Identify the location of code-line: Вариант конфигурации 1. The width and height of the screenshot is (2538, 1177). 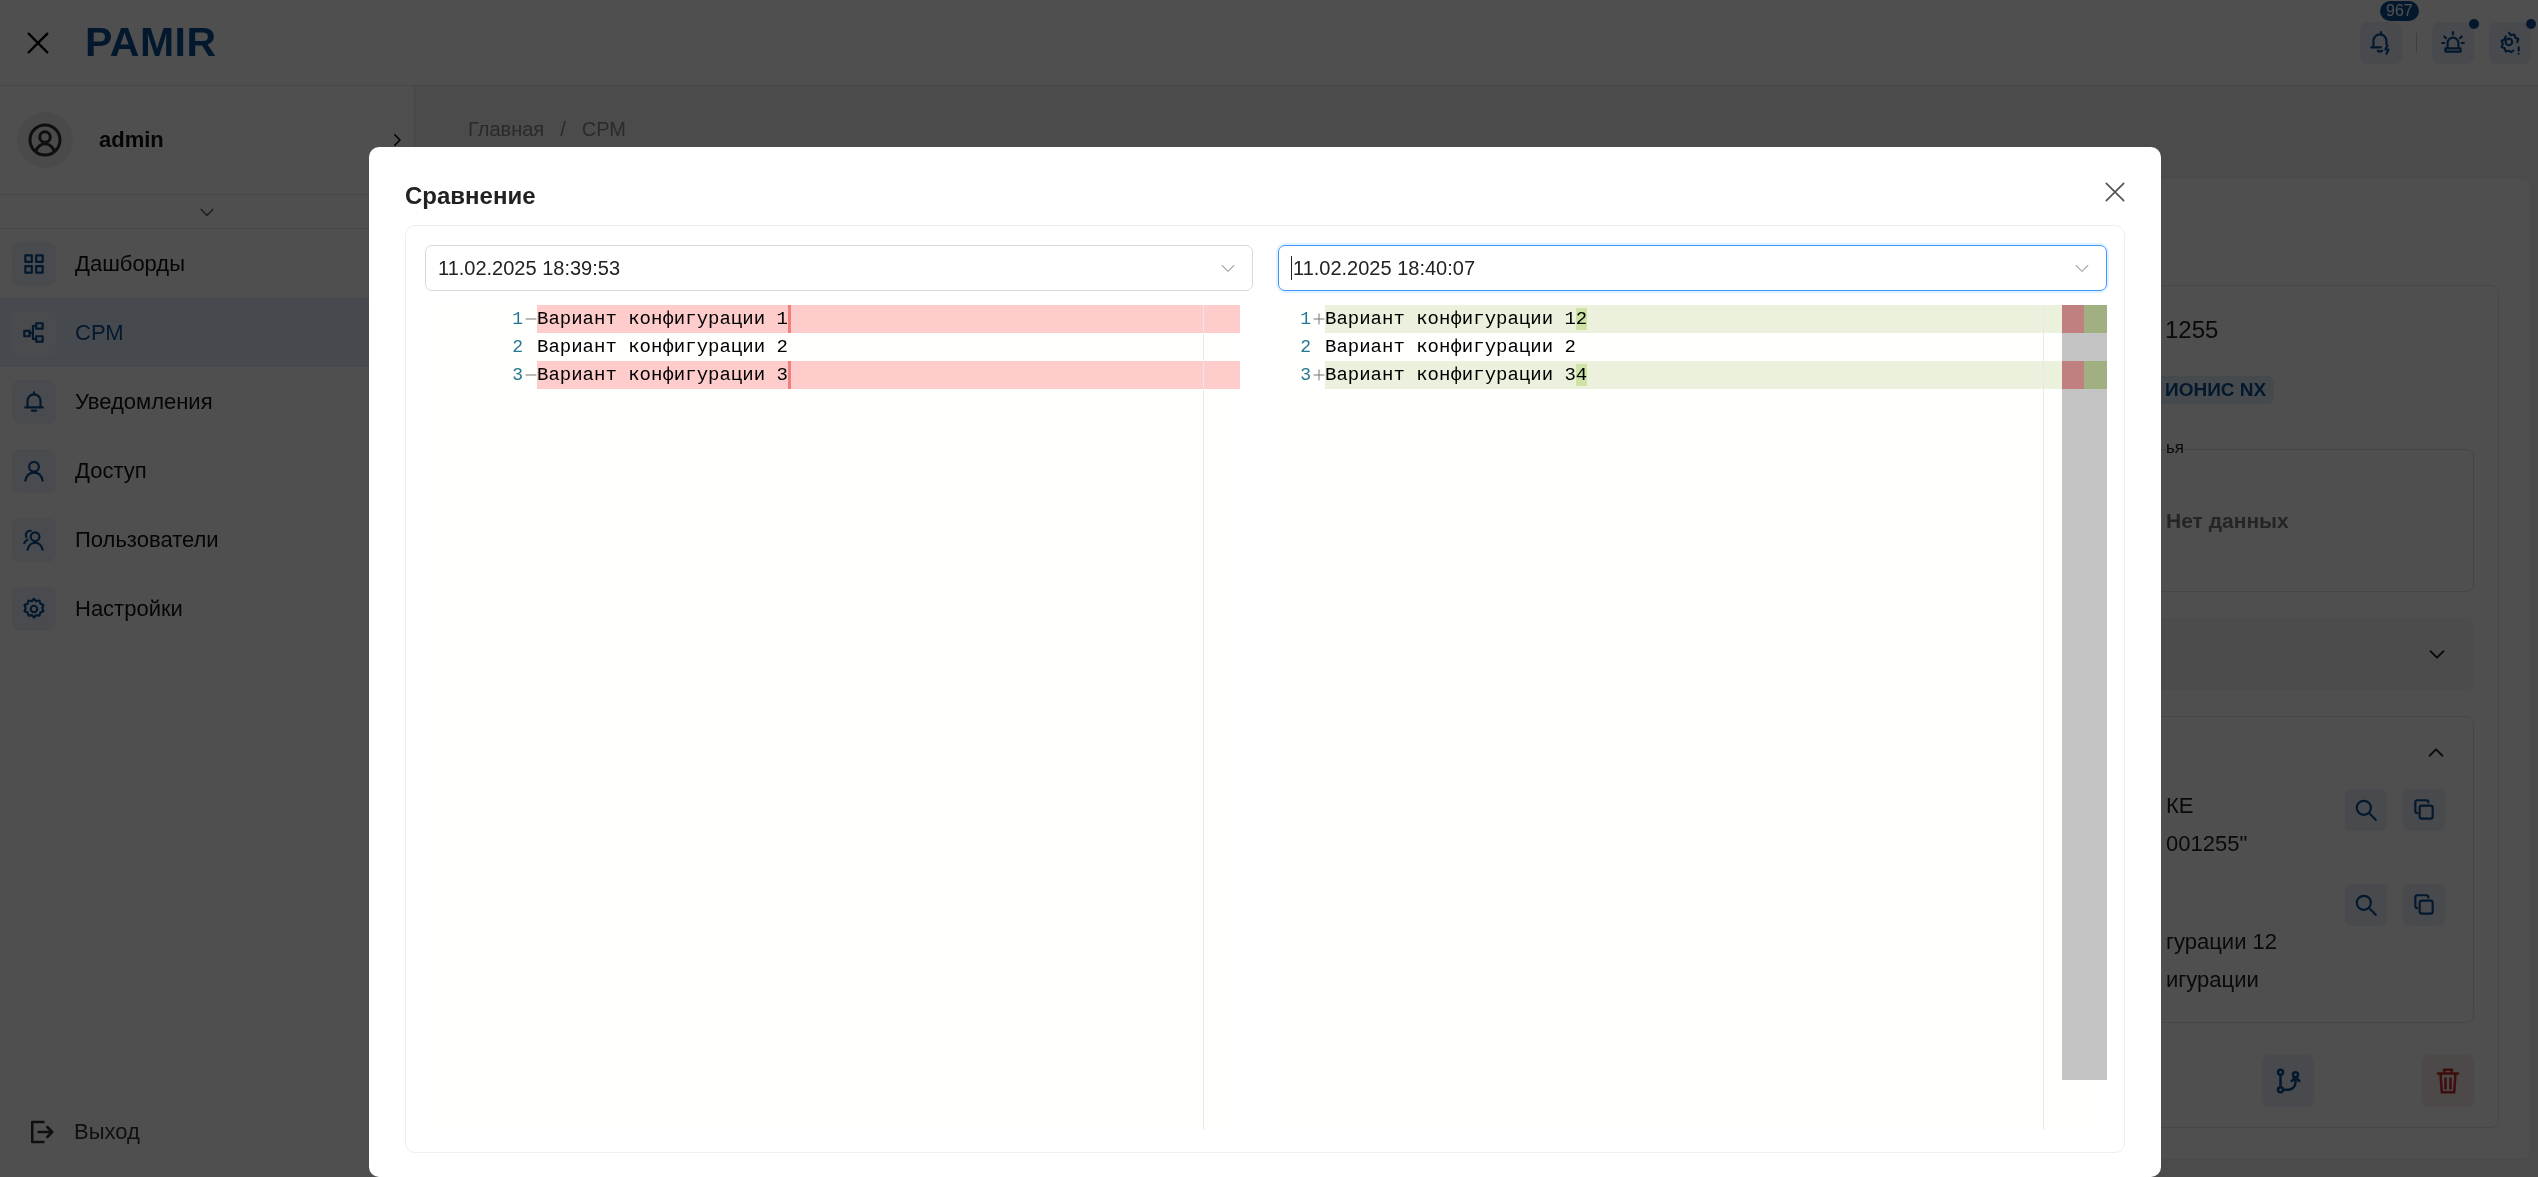
(662, 319).